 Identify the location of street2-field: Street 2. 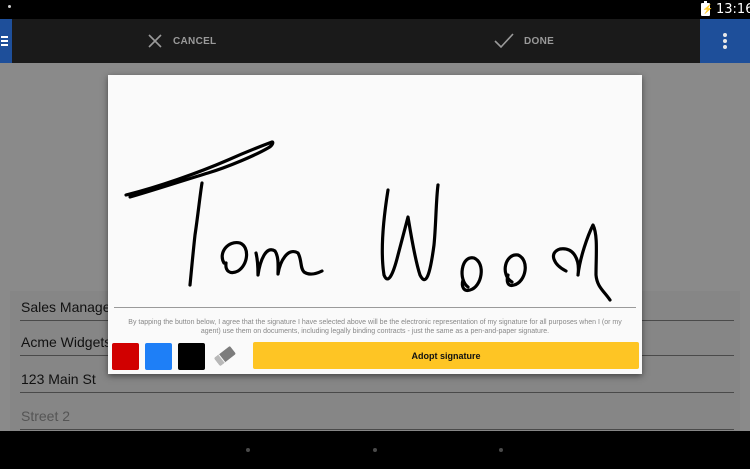
(377, 416).